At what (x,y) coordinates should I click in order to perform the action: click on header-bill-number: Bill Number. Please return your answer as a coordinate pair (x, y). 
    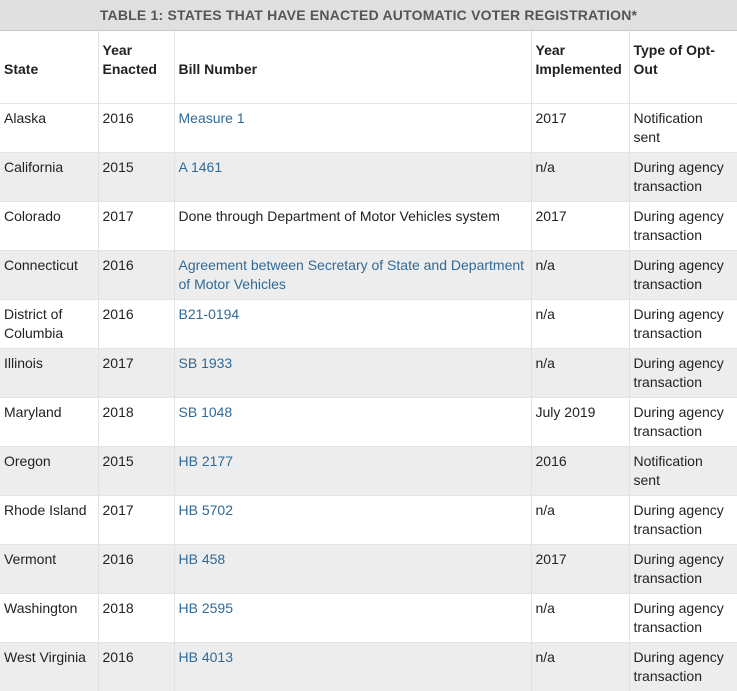
    Looking at the image, I should click on (352, 67).